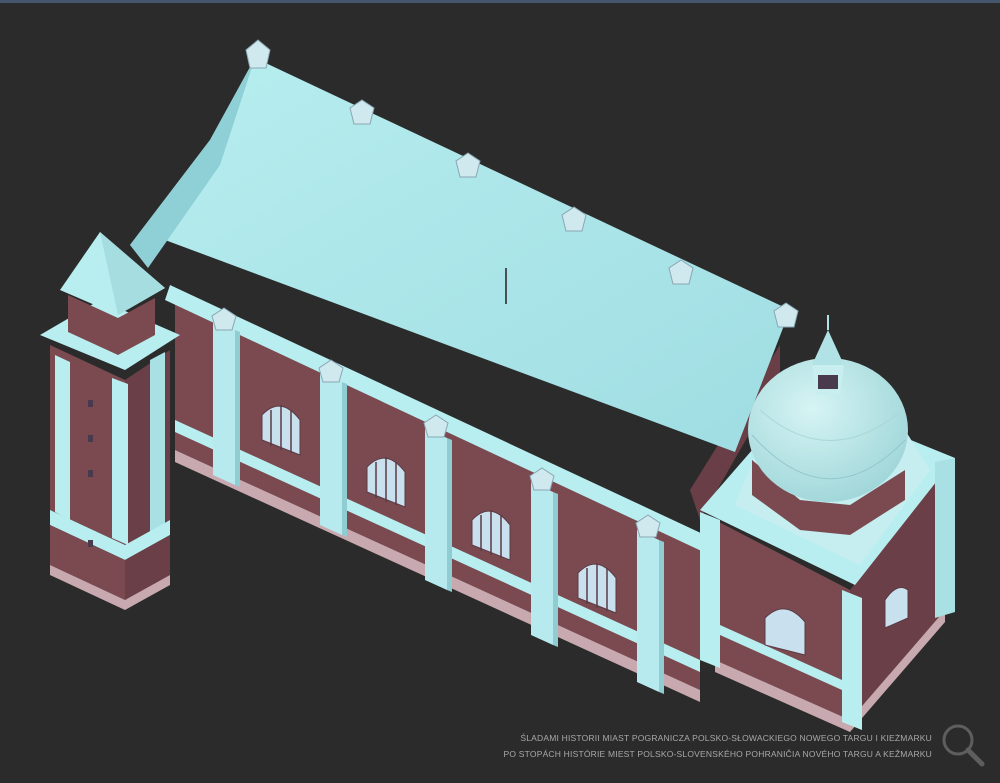 The height and width of the screenshot is (783, 1000). What do you see at coordinates (110, 421) in the screenshot?
I see `left-tower` at bounding box center [110, 421].